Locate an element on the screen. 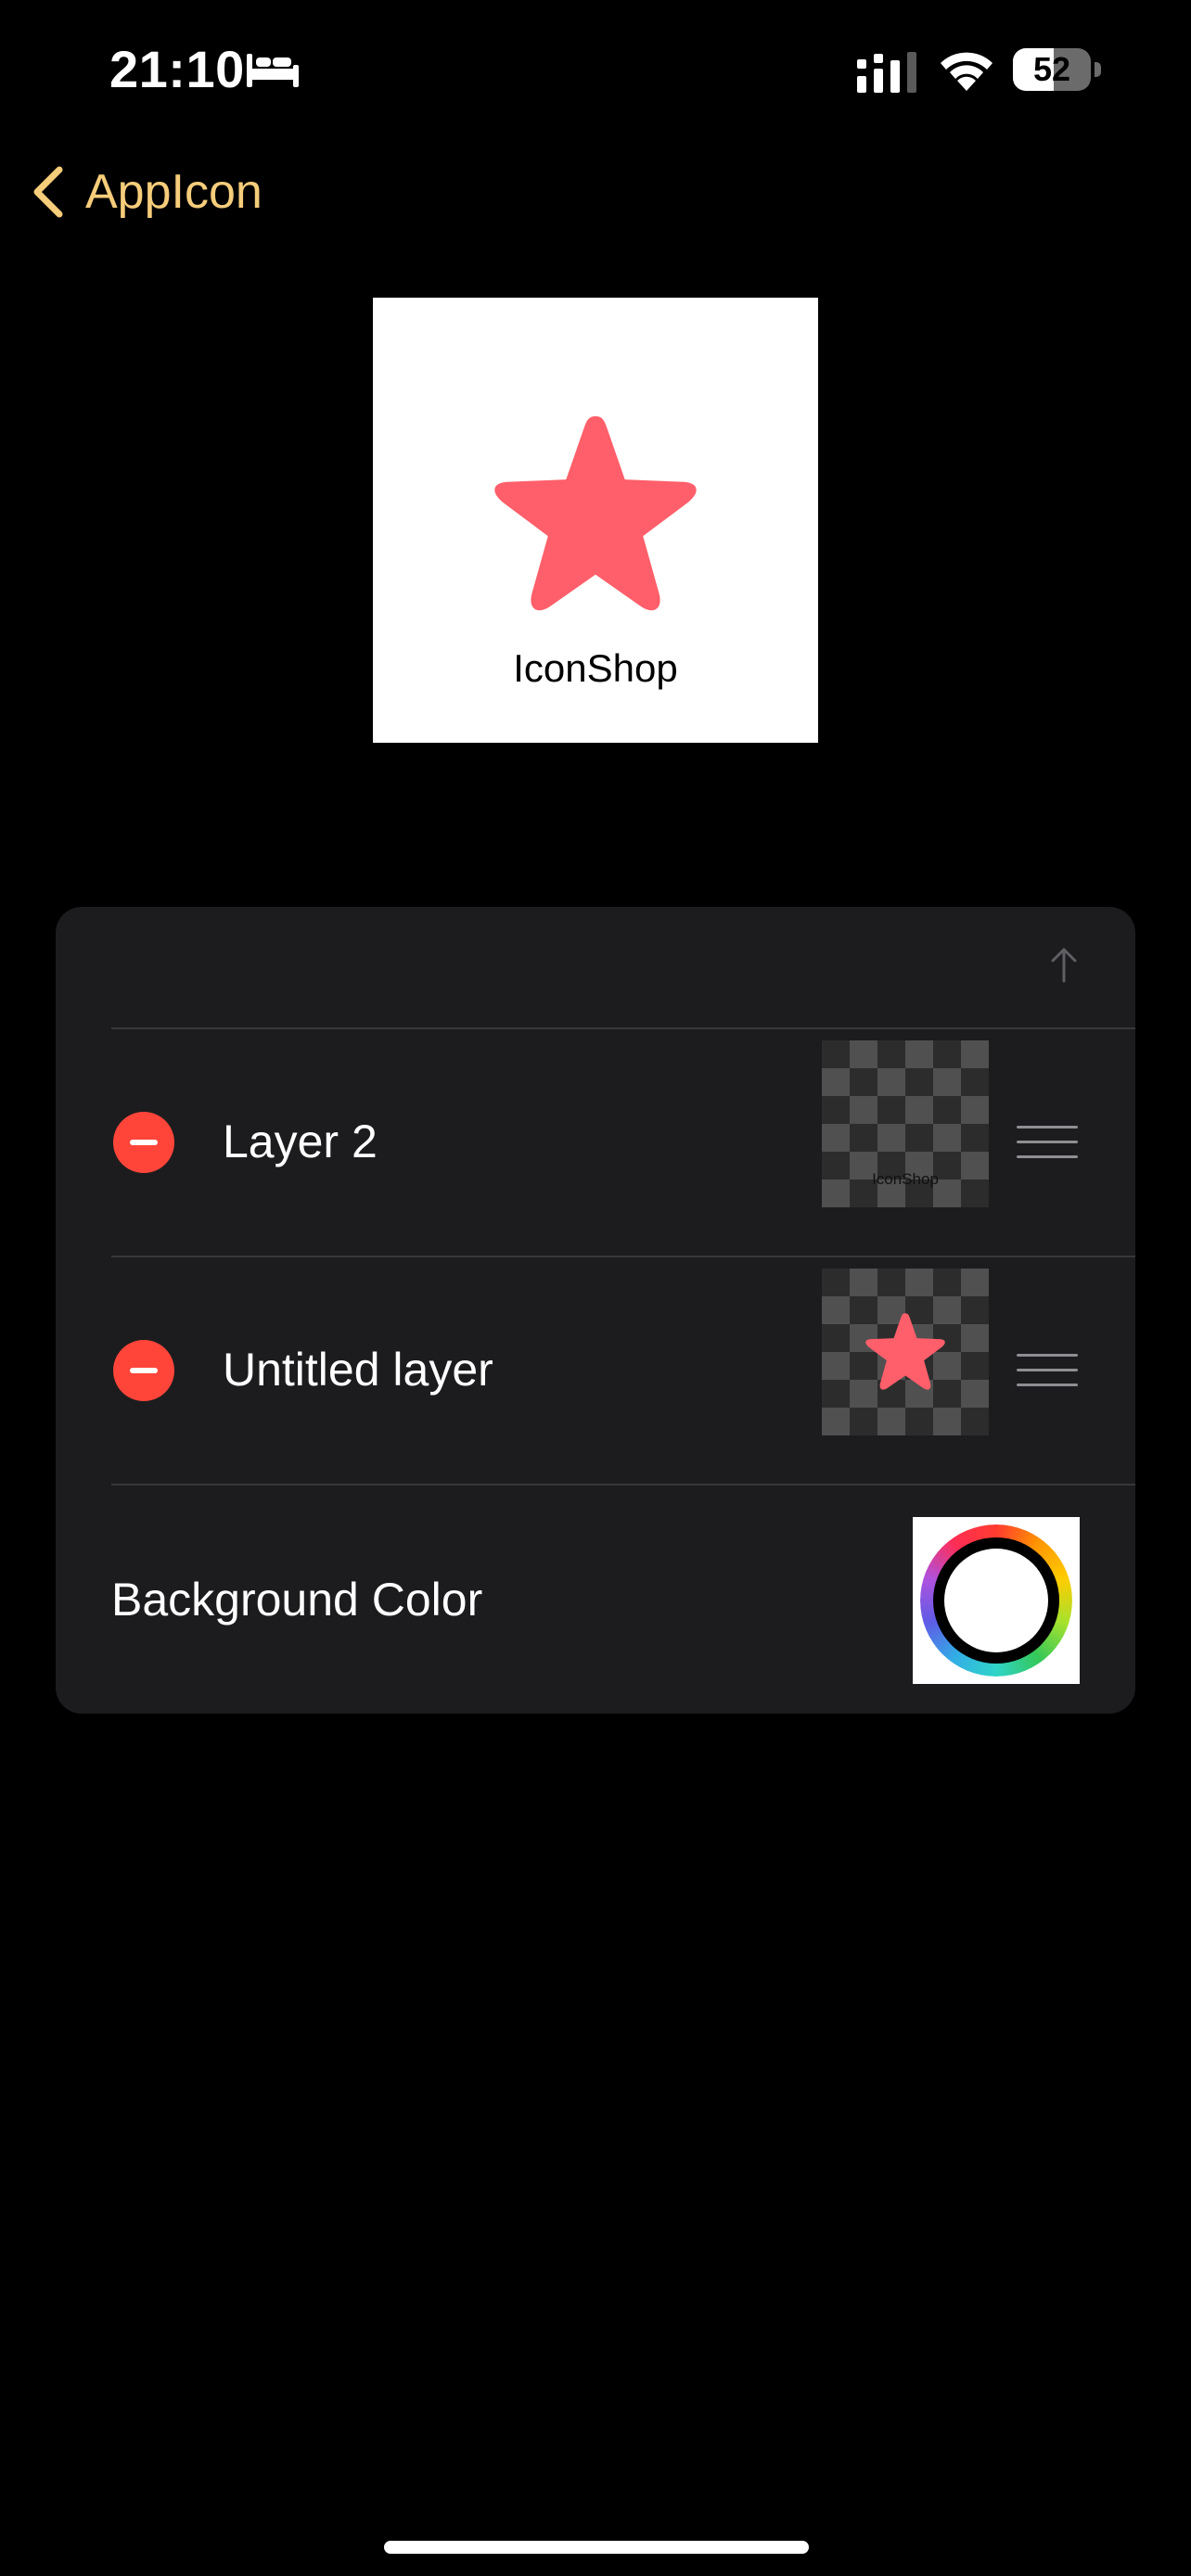 The width and height of the screenshot is (1191, 2576). preview-text: IconShop is located at coordinates (595, 668).